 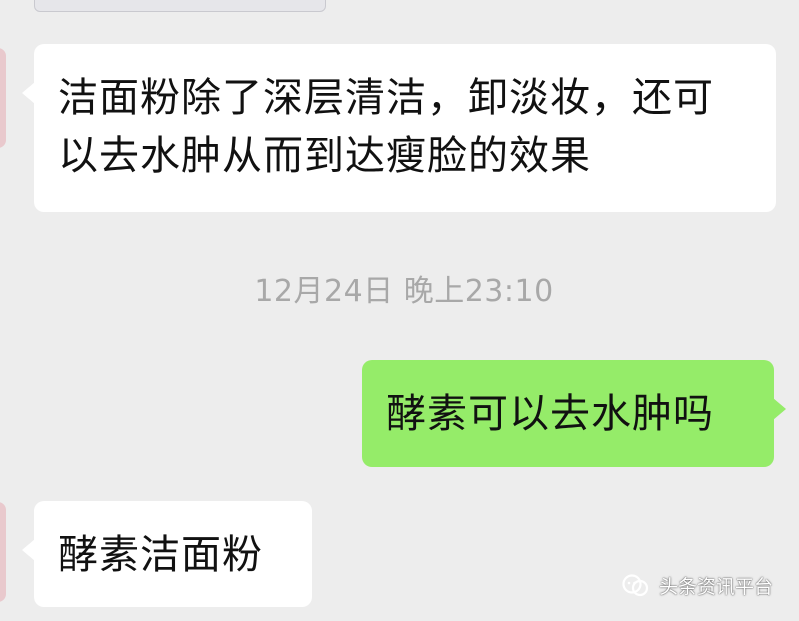 What do you see at coordinates (715, 587) in the screenshot?
I see `watermark-text: 头条资讯平台` at bounding box center [715, 587].